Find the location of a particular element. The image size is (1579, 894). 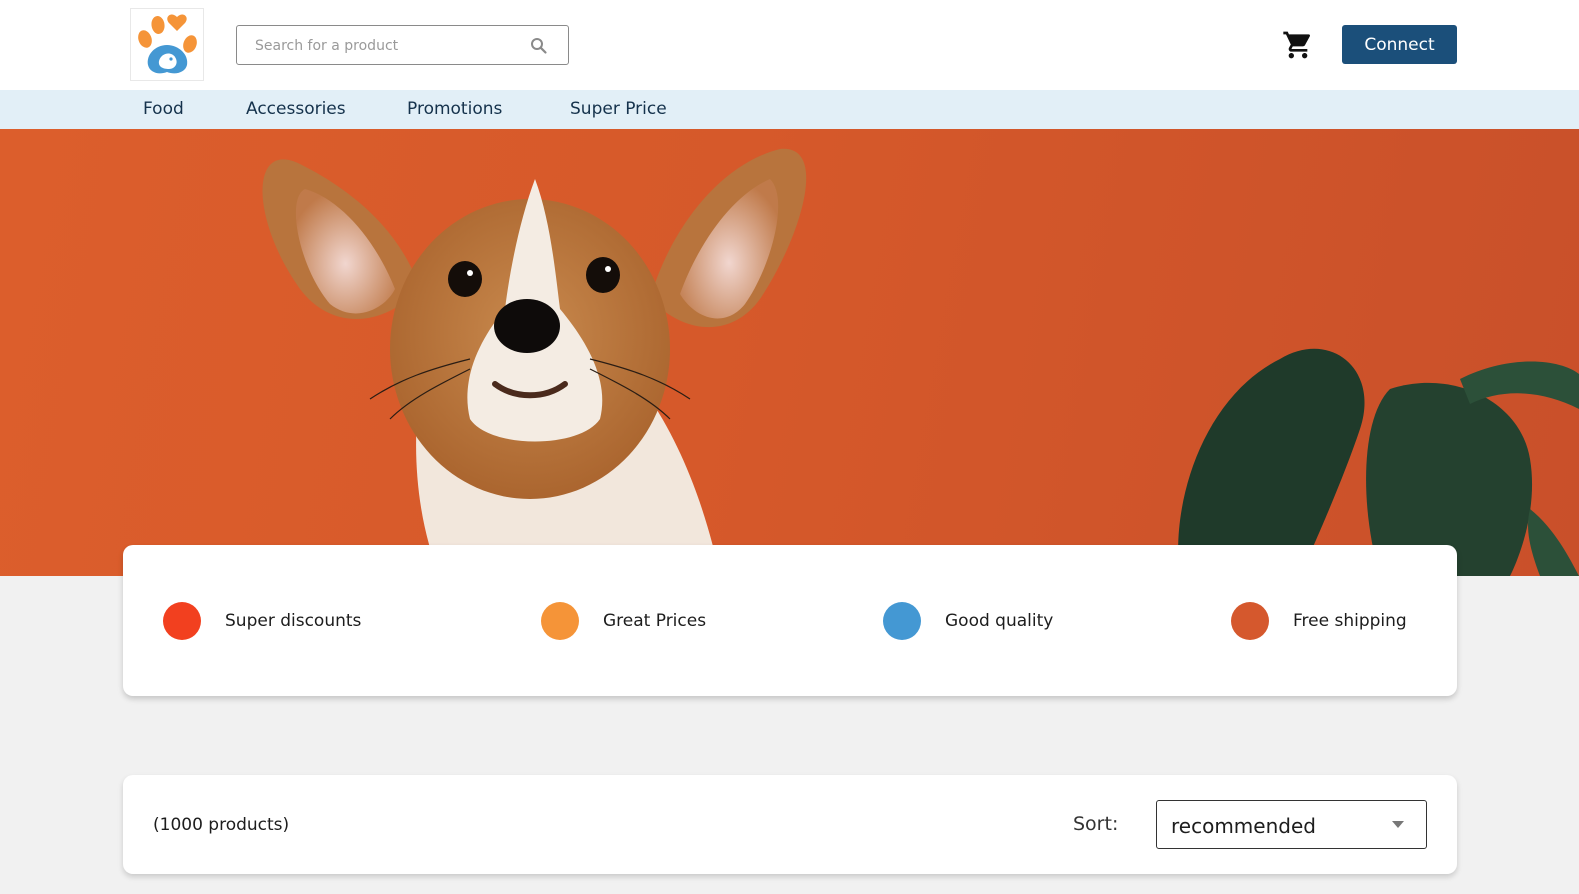

product-count: (1000 products) is located at coordinates (221, 825).